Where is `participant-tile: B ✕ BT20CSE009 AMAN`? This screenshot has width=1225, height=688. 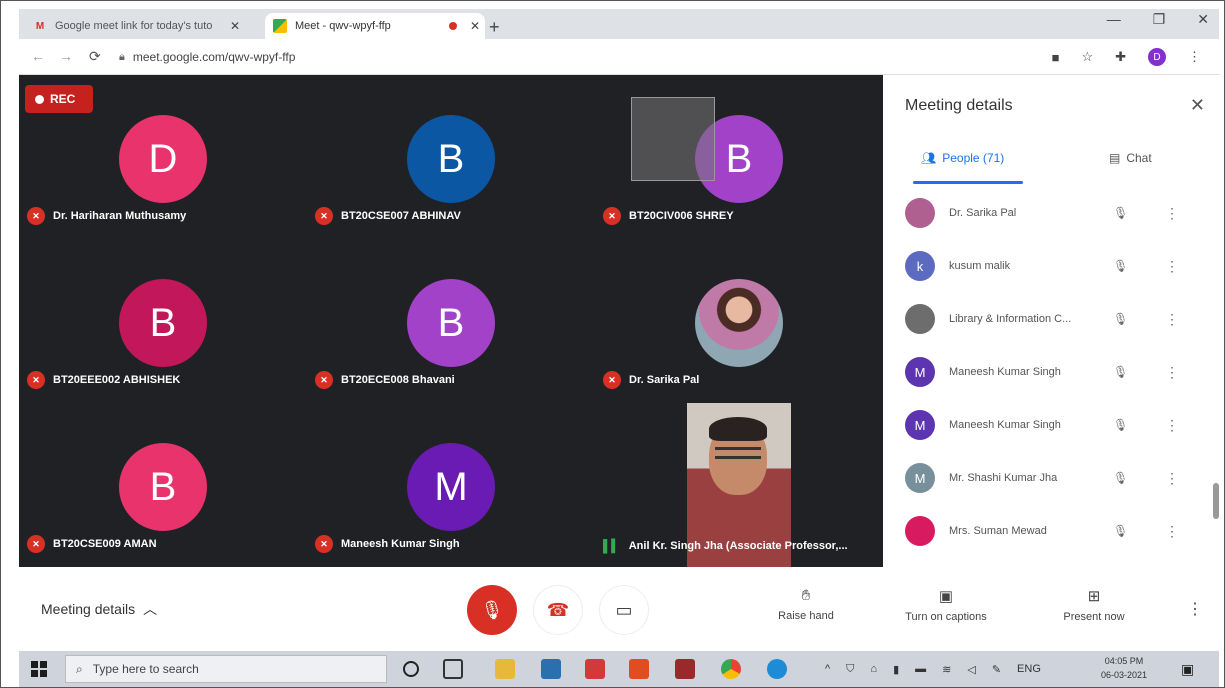
participant-tile: B ✕ BT20CSE009 AMAN is located at coordinates (163, 485).